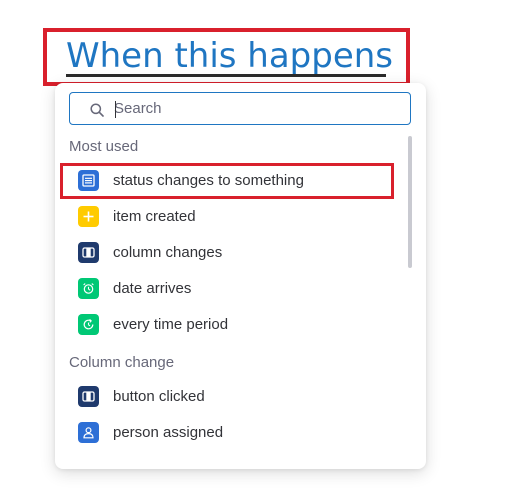 The height and width of the screenshot is (500, 508). Describe the element at coordinates (254, 108) in the screenshot. I see `search-input` at that location.